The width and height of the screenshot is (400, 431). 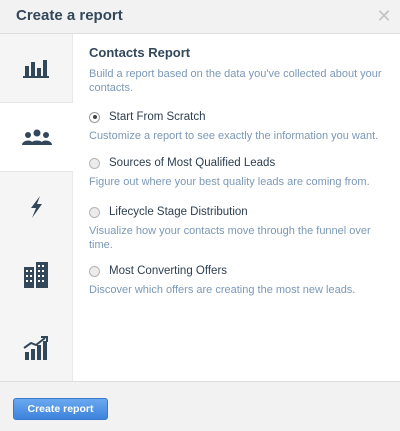 I want to click on option-label: Start From Scratch, so click(x=157, y=117).